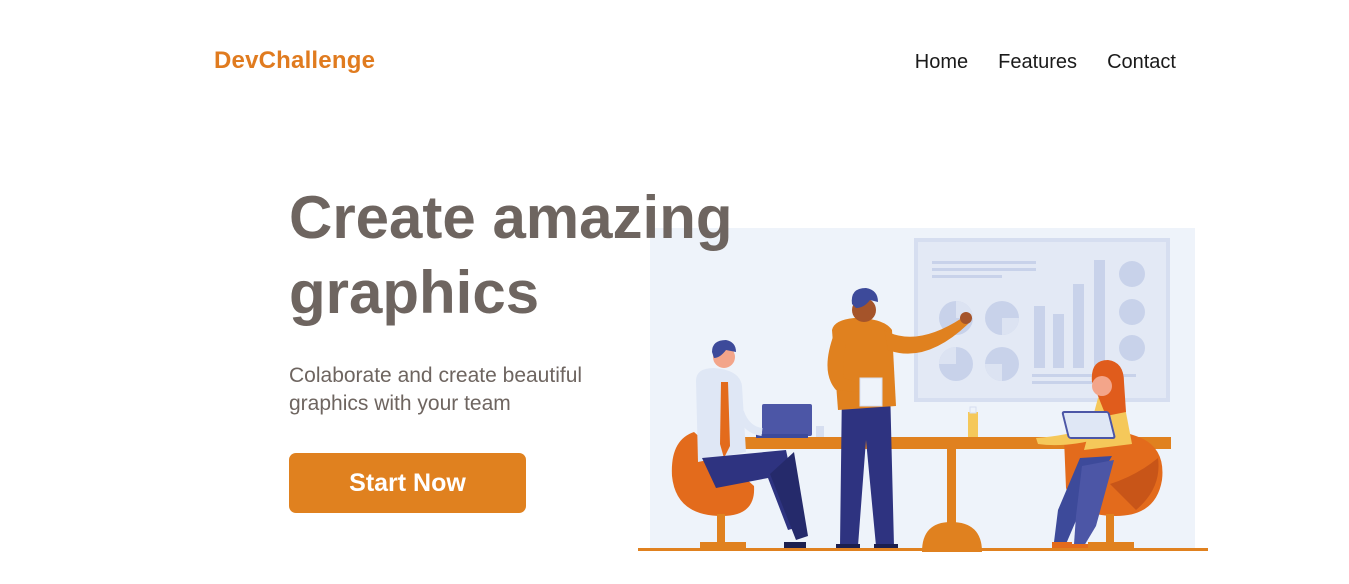 The width and height of the screenshot is (1349, 584). Describe the element at coordinates (941, 62) in the screenshot. I see `nav-link-home: Home` at that location.